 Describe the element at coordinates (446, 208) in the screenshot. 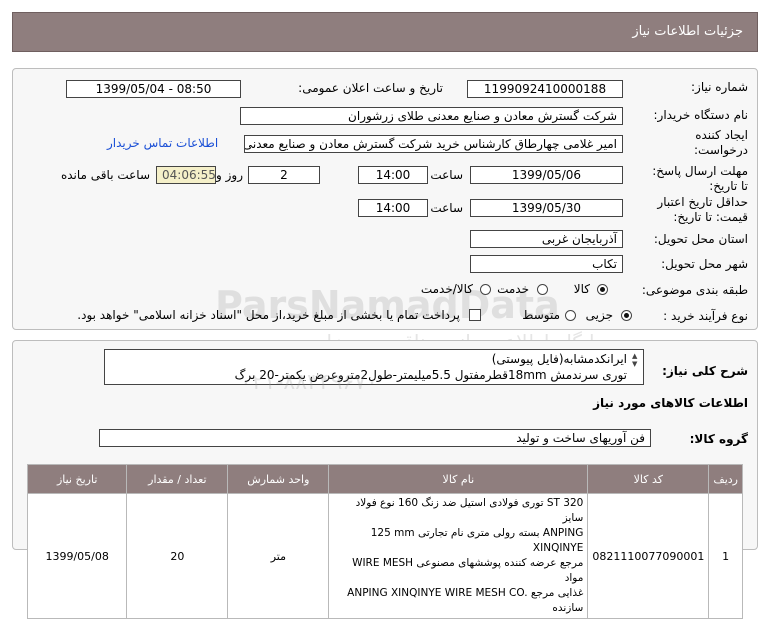

I see `validity-time-label: ساعت` at that location.